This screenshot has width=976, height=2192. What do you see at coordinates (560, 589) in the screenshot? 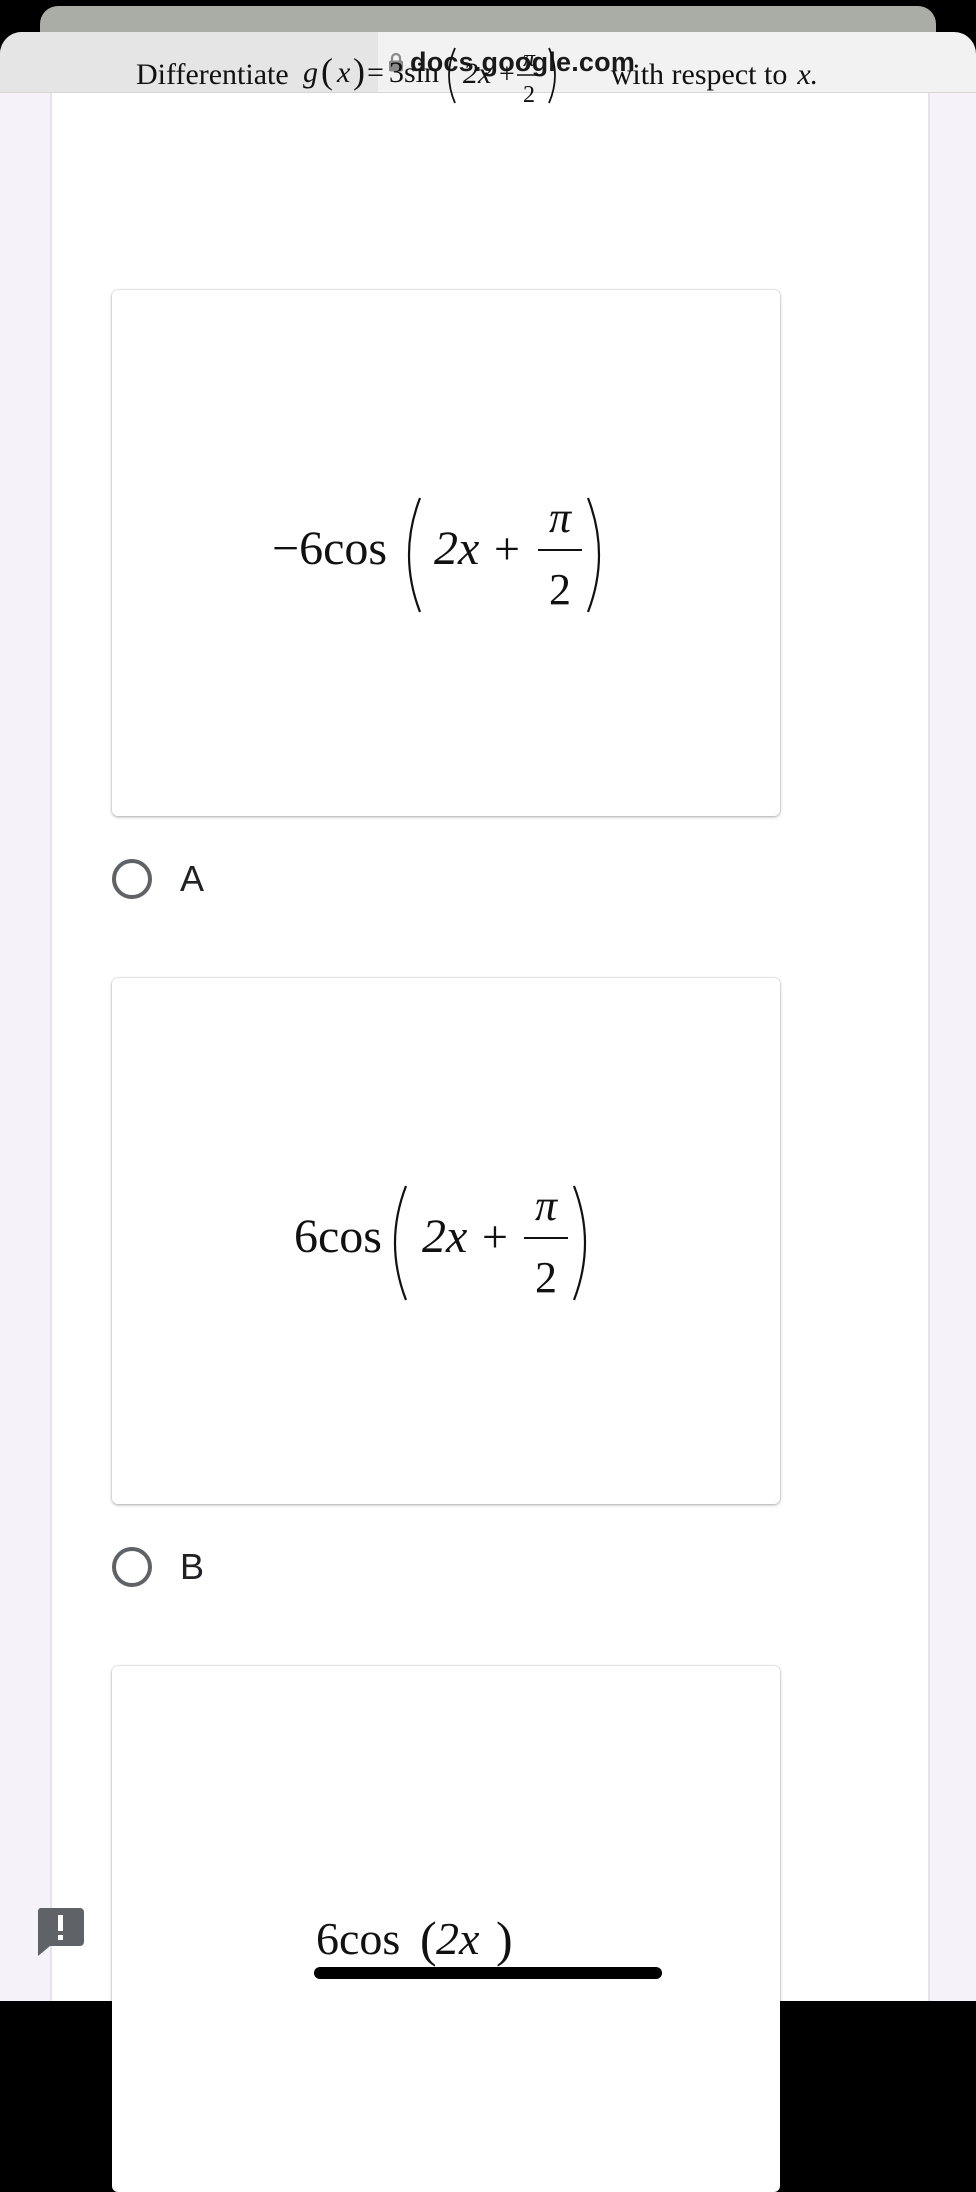
I see `option-a-denominator: 2` at bounding box center [560, 589].